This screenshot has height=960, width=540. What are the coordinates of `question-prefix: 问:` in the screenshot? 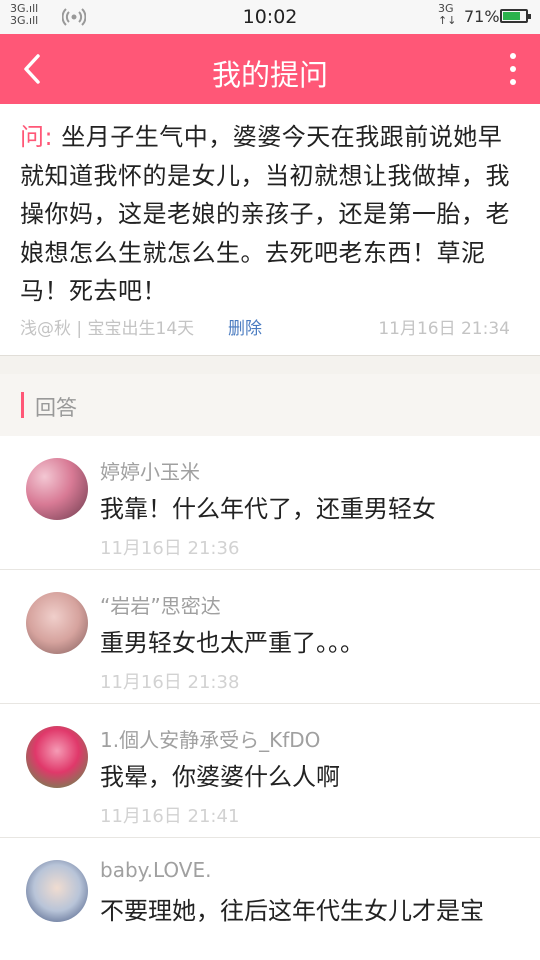 It's located at (37, 137).